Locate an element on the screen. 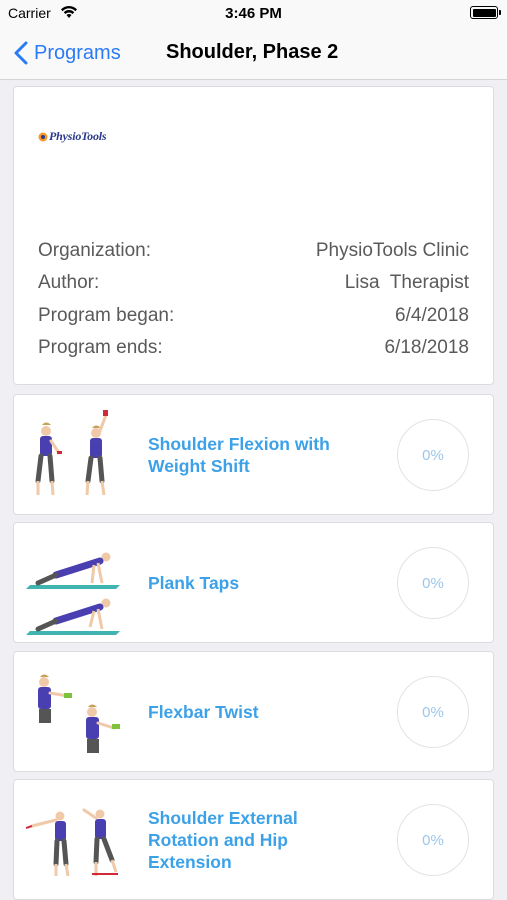  back-button-label: Programs is located at coordinates (77, 52).